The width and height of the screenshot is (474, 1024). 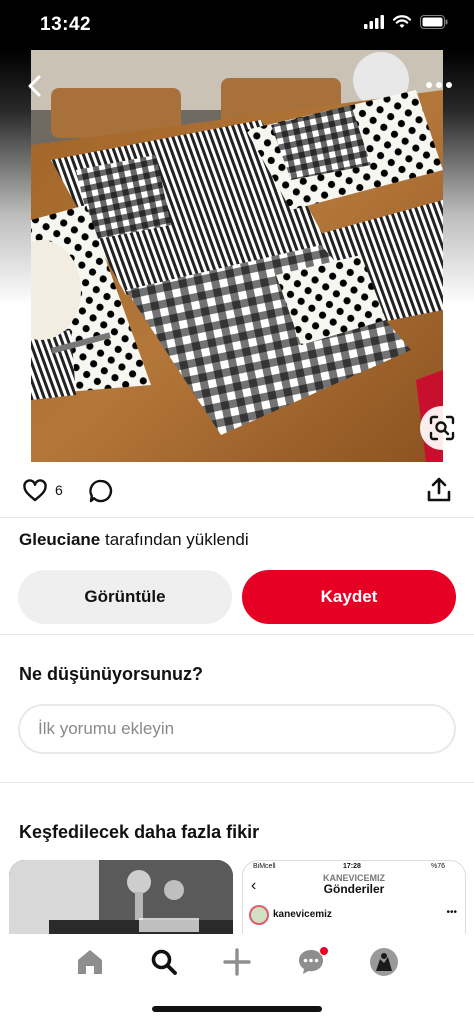 I want to click on status-bar: 13:42, so click(x=237, y=25).